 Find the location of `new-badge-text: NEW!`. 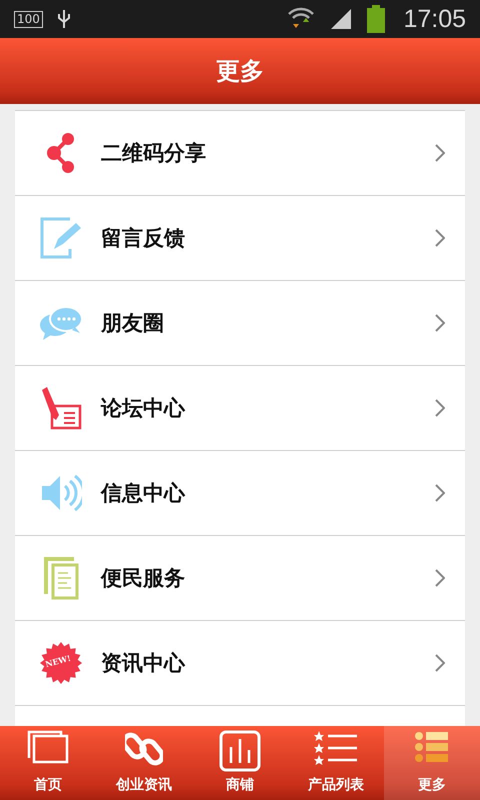

new-badge-text: NEW! is located at coordinates (58, 661).